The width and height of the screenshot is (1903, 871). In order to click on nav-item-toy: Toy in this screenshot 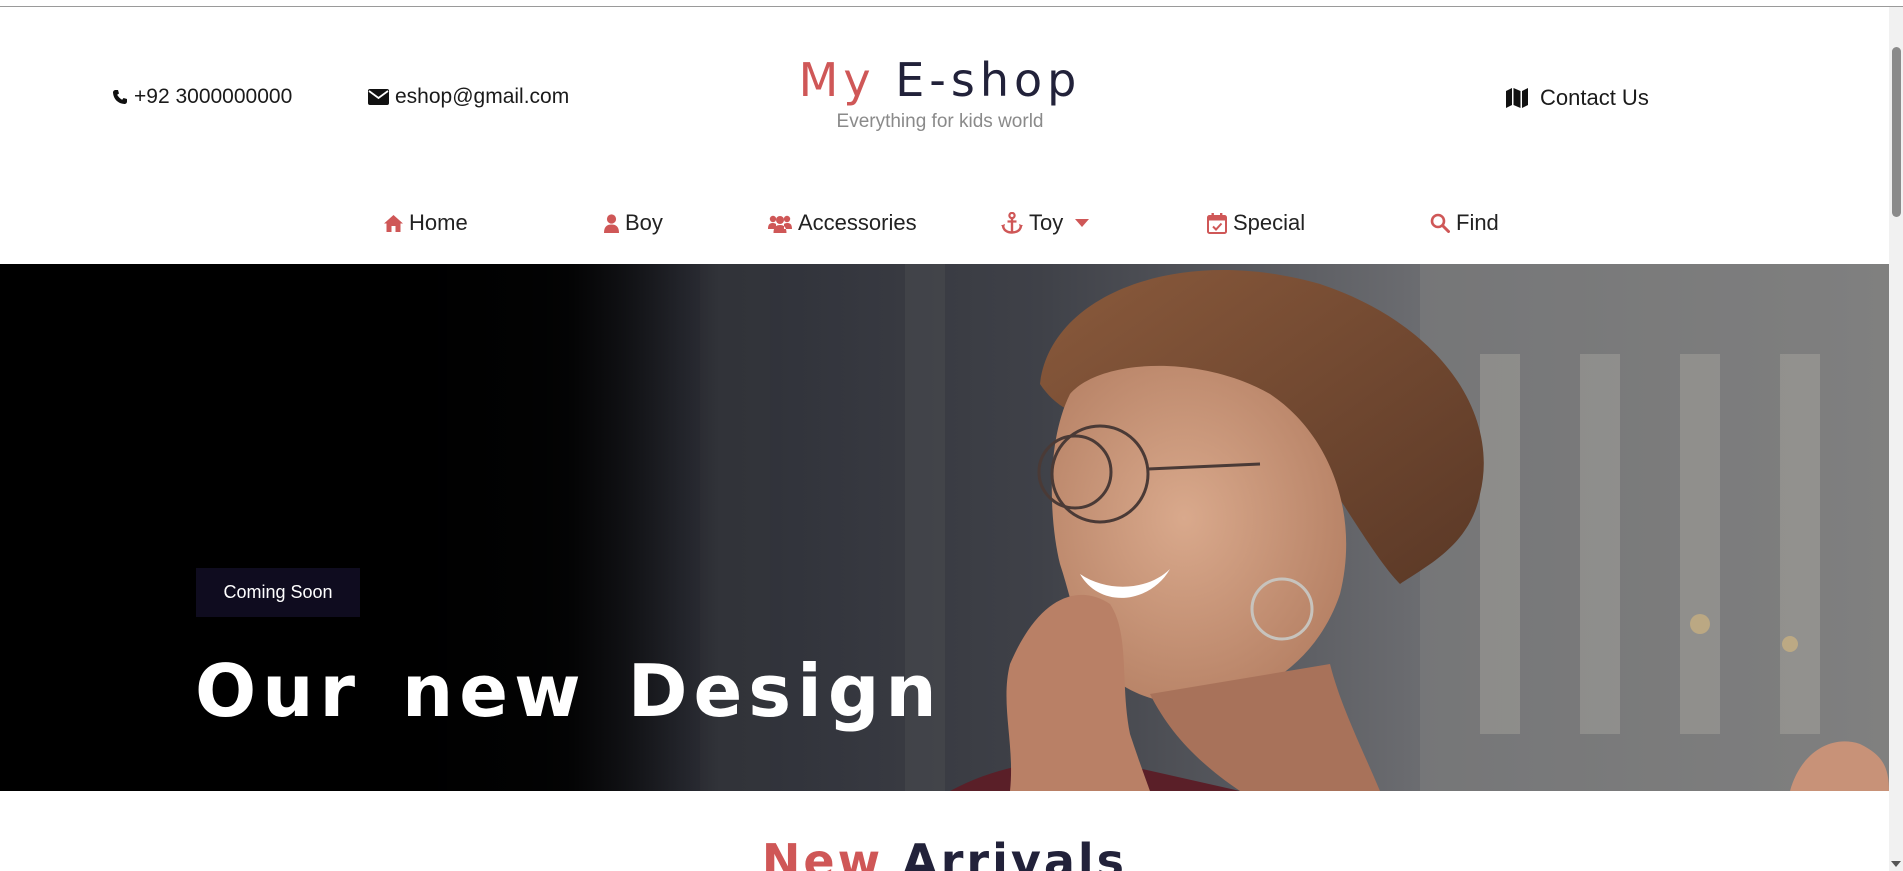, I will do `click(1045, 223)`.